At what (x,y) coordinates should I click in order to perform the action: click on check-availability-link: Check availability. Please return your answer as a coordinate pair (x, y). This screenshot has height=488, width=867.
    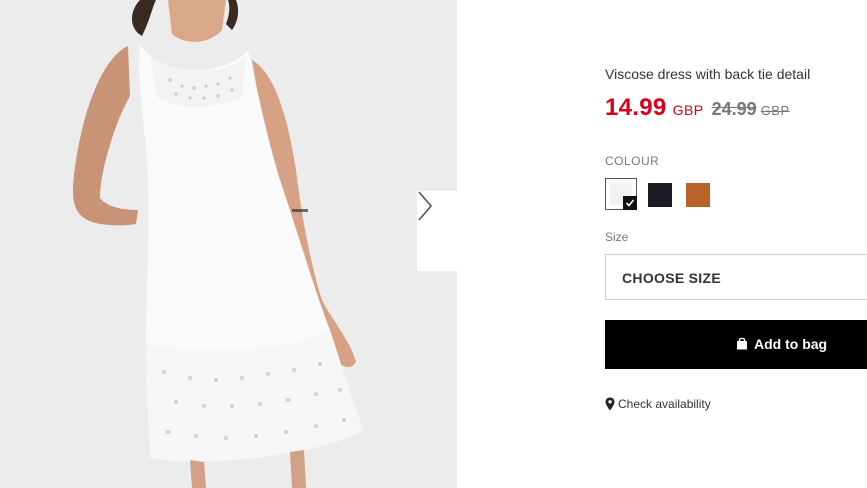
    Looking at the image, I should click on (658, 404).